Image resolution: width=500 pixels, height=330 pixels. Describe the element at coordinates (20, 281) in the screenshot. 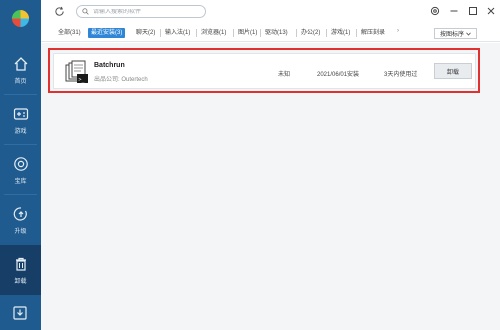

I see `sidebar-item-label: 卸载` at that location.